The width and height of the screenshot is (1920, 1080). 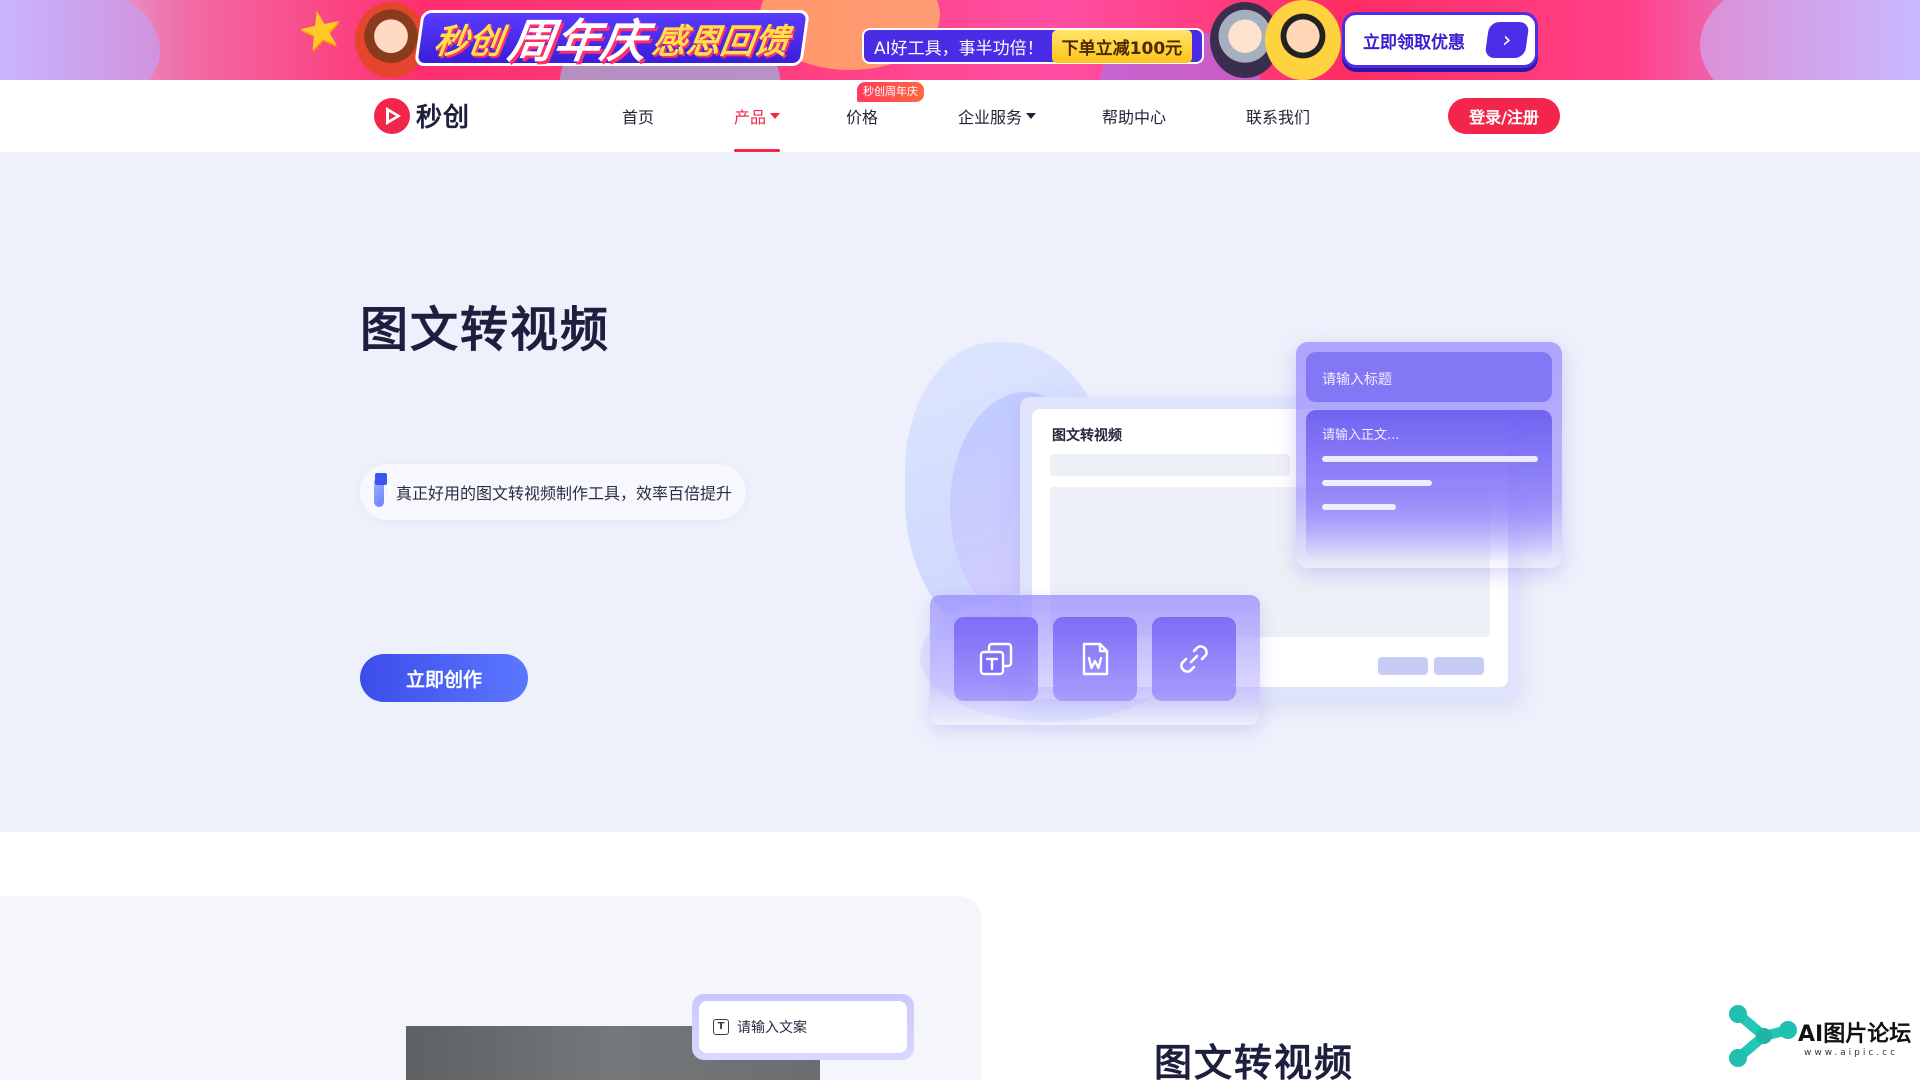 What do you see at coordinates (321, 33) in the screenshot?
I see `star-icon: ★` at bounding box center [321, 33].